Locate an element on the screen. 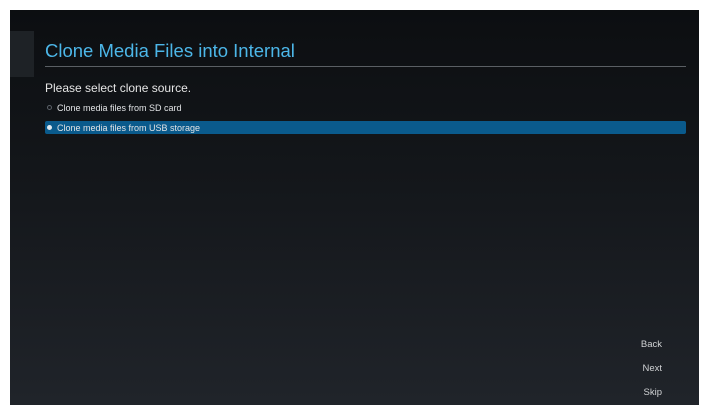 The width and height of the screenshot is (709, 405). skip-button: Skip is located at coordinates (653, 392).